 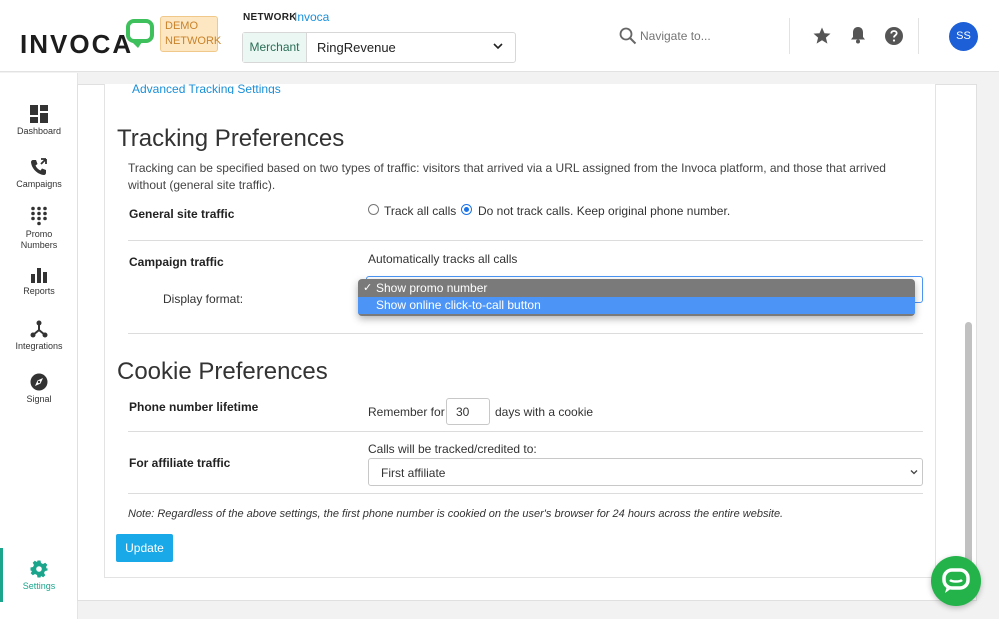 I want to click on sidebar-item-label: Promo Numbers, so click(x=39, y=239).